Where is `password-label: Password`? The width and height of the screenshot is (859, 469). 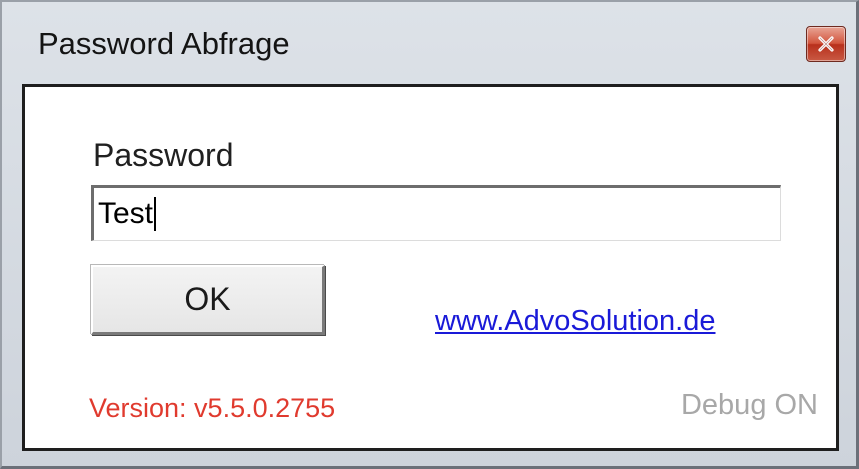
password-label: Password is located at coordinates (163, 155).